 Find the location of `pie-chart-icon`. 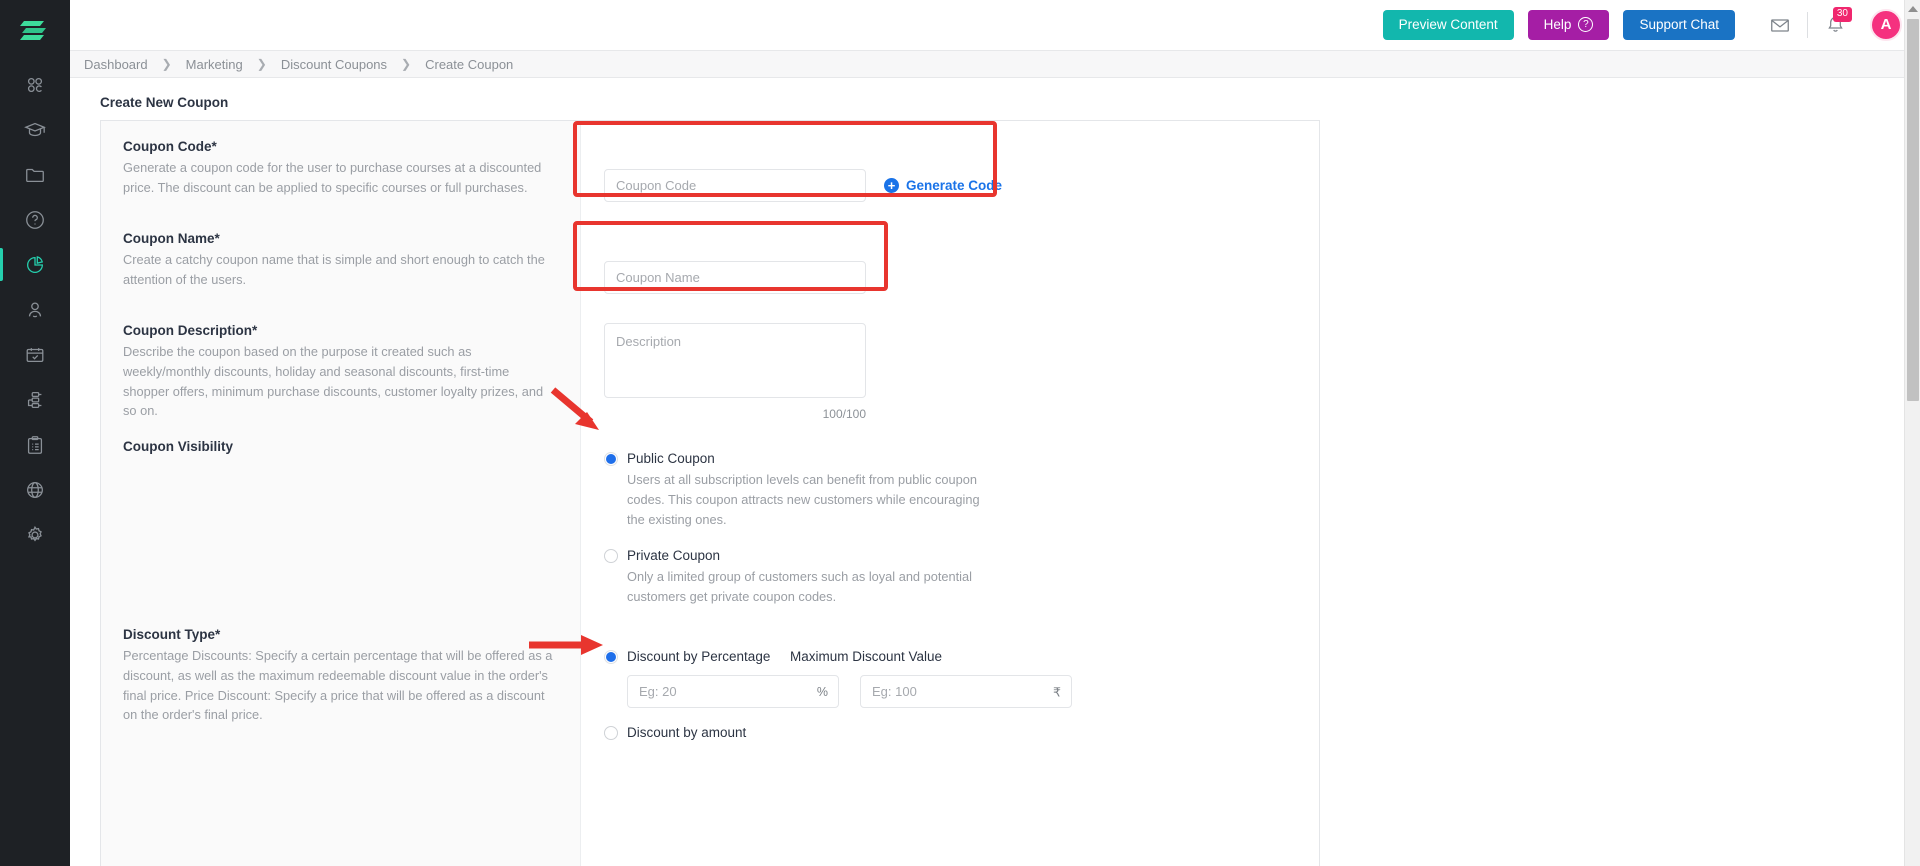

pie-chart-icon is located at coordinates (35, 264).